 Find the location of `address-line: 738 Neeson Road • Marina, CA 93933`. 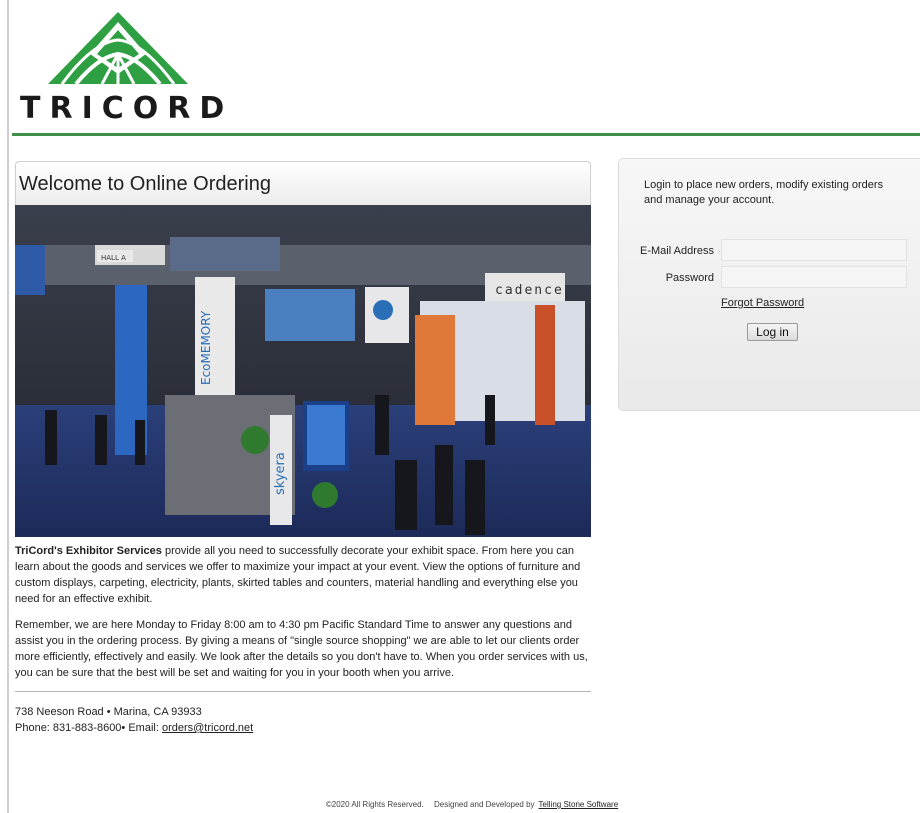

address-line: 738 Neeson Road • Marina, CA 93933 is located at coordinates (108, 712).